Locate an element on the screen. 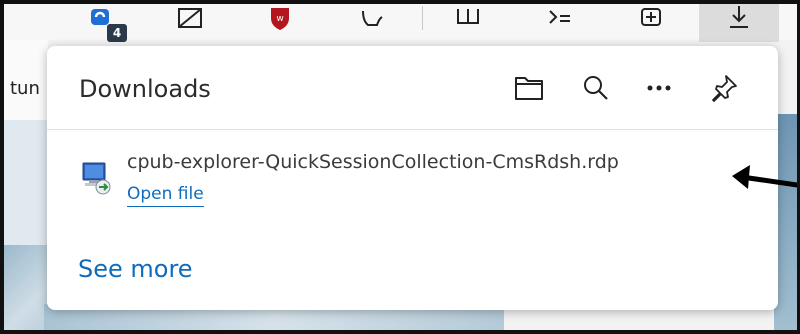 The height and width of the screenshot is (334, 800). see-more-link: See more is located at coordinates (135, 269).